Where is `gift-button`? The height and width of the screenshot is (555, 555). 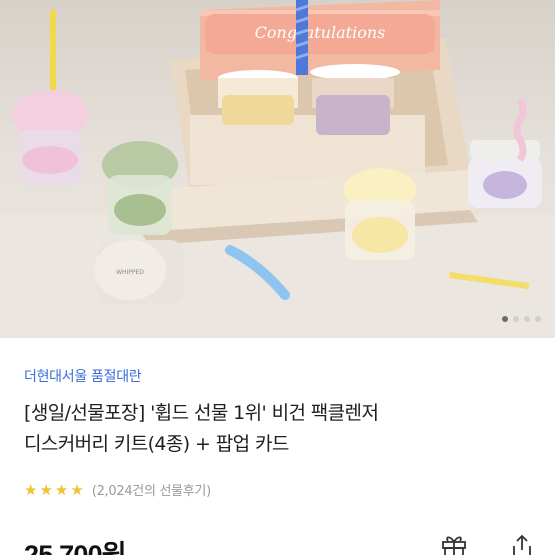
gift-button is located at coordinates (454, 544).